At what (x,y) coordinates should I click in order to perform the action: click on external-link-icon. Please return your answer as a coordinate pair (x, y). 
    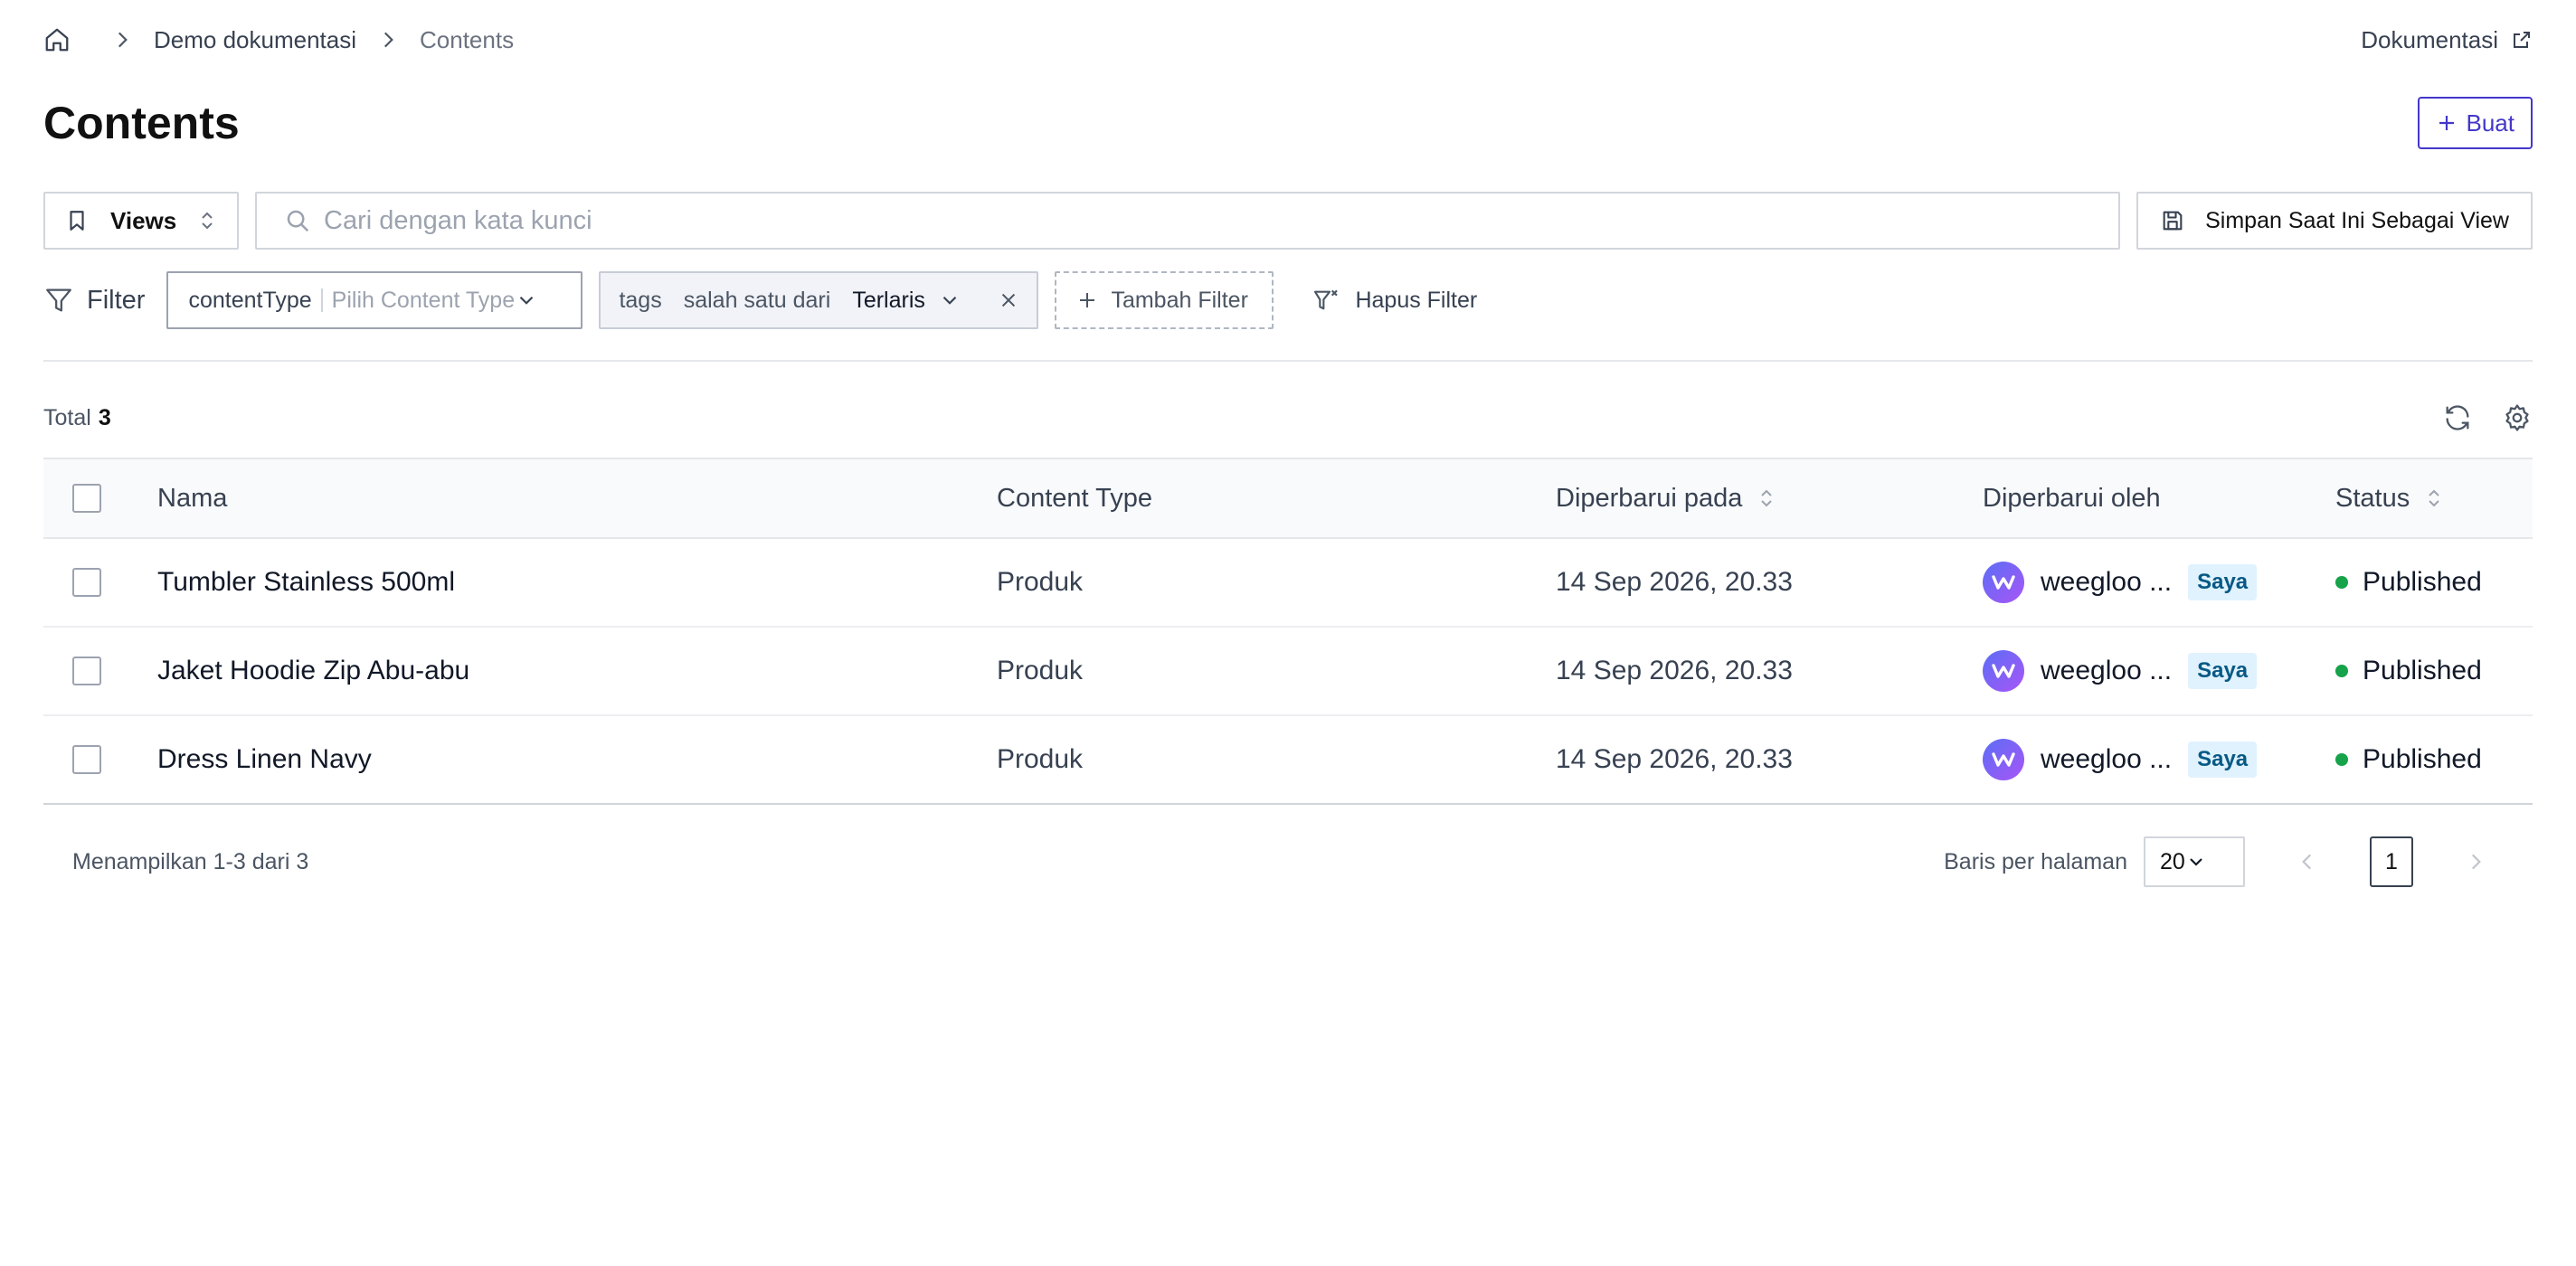
    Looking at the image, I should click on (2515, 40).